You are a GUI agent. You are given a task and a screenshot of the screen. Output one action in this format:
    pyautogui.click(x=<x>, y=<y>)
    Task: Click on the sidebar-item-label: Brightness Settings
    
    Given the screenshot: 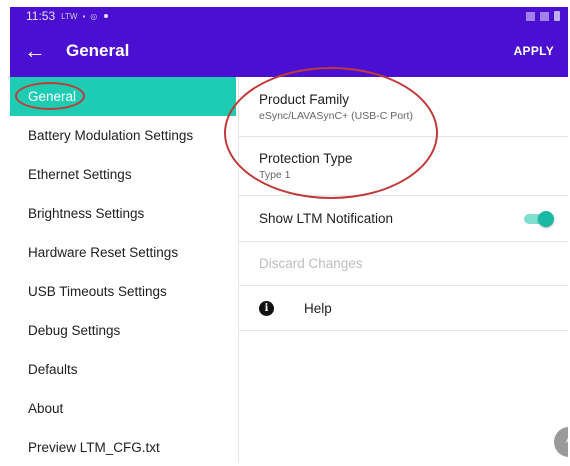 What is the action you would take?
    pyautogui.click(x=86, y=213)
    